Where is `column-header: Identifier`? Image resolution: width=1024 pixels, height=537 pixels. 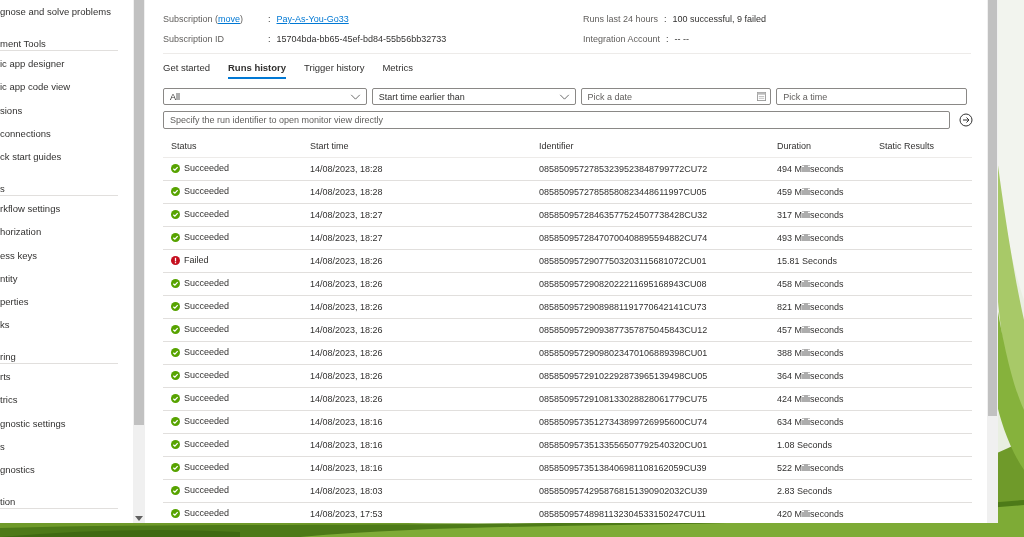
column-header: Identifier is located at coordinates (556, 146).